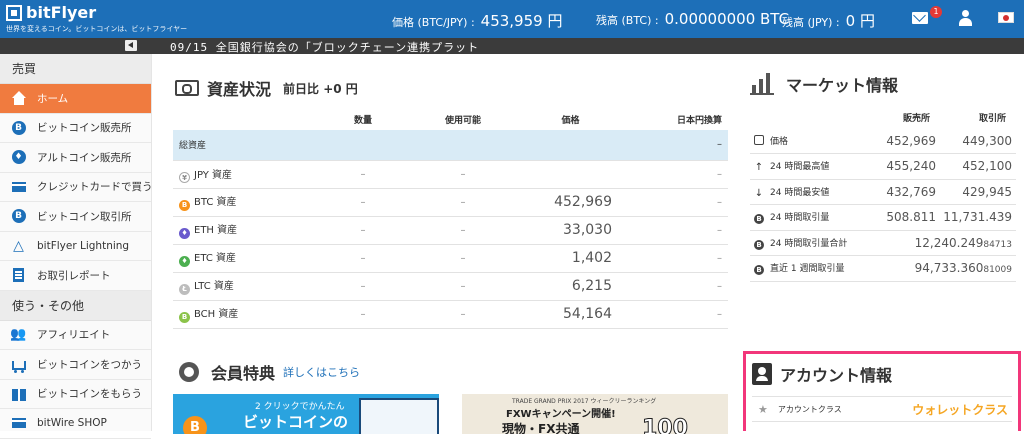  I want to click on sidebar-collapse-button, so click(131, 45).